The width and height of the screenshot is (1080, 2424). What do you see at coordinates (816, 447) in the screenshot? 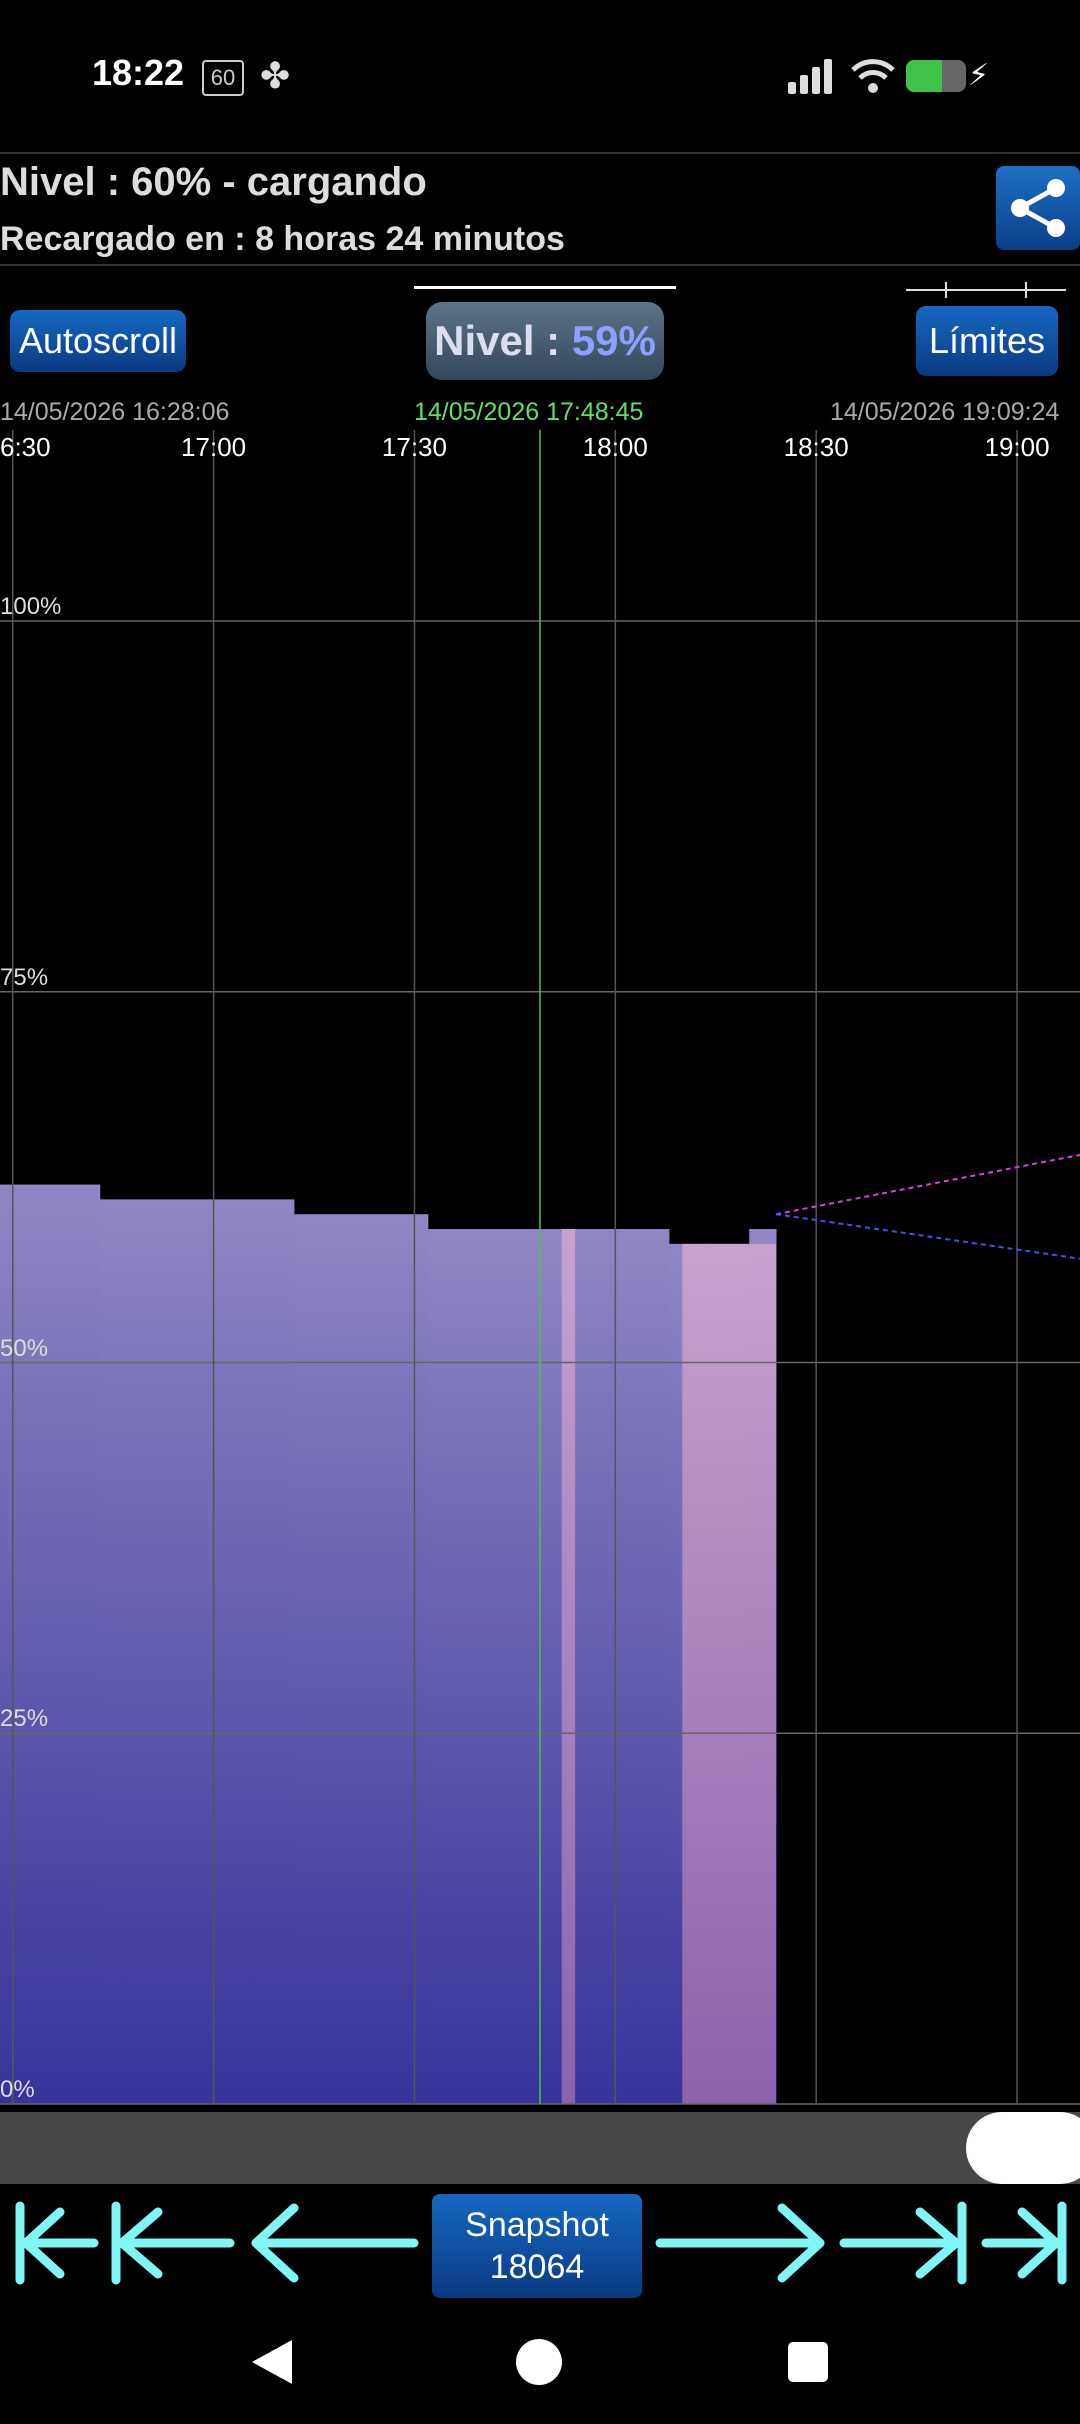
I see `x-tick-label: 18:30` at bounding box center [816, 447].